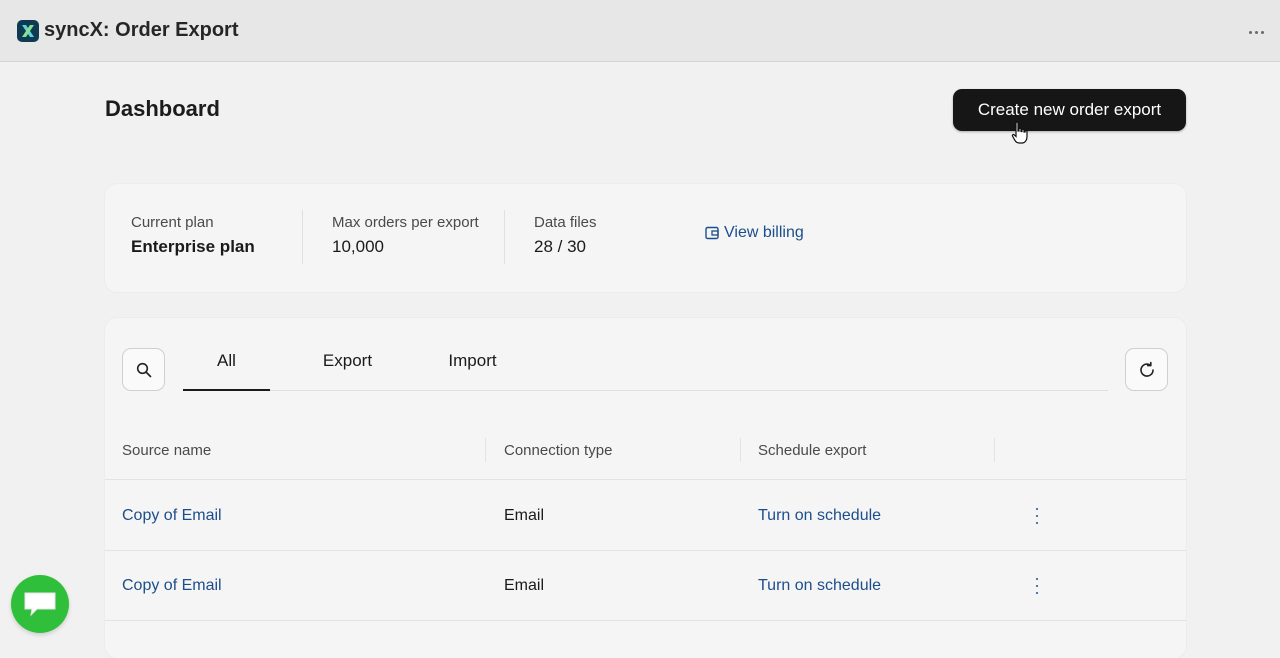  I want to click on refresh-icon, so click(1146, 369).